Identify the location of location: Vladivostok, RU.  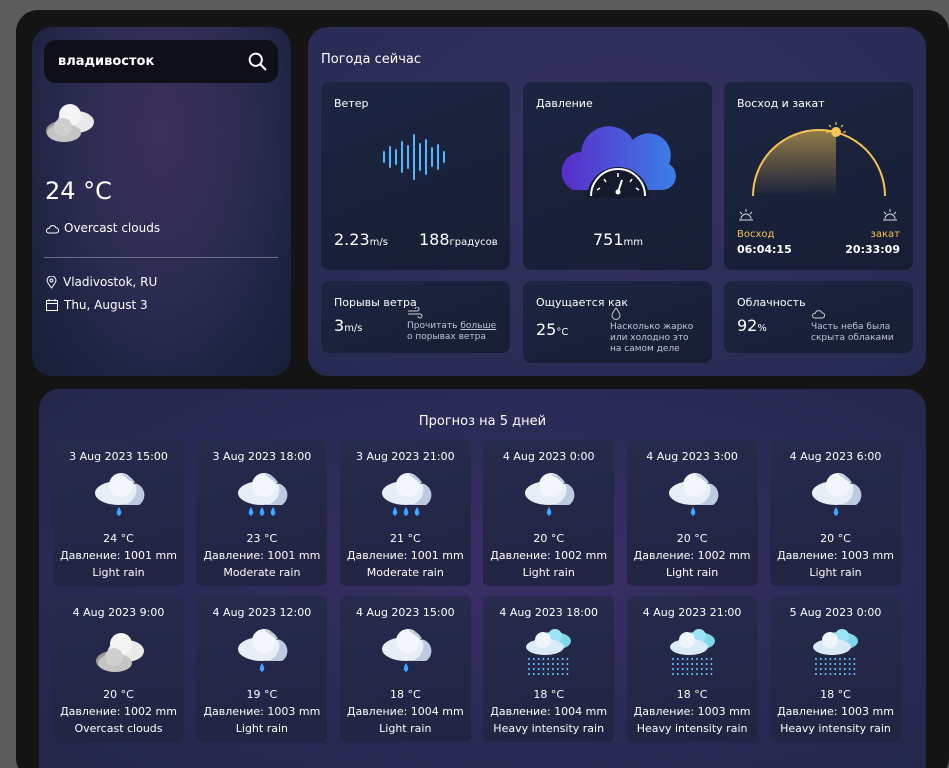
(101, 282).